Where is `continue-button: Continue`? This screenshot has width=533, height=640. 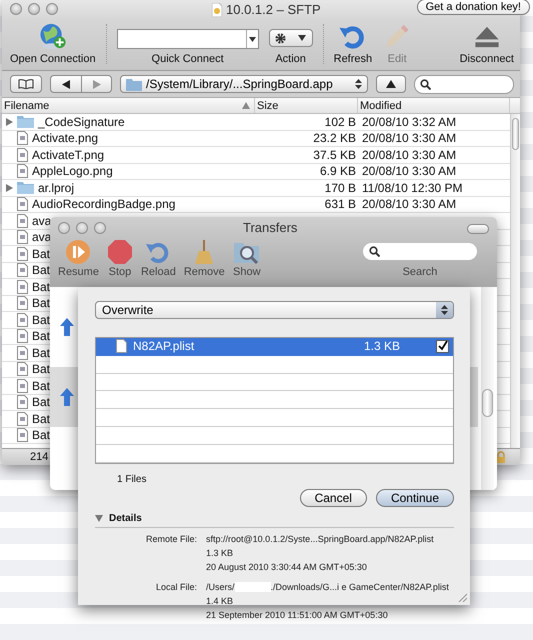 continue-button: Continue is located at coordinates (415, 497).